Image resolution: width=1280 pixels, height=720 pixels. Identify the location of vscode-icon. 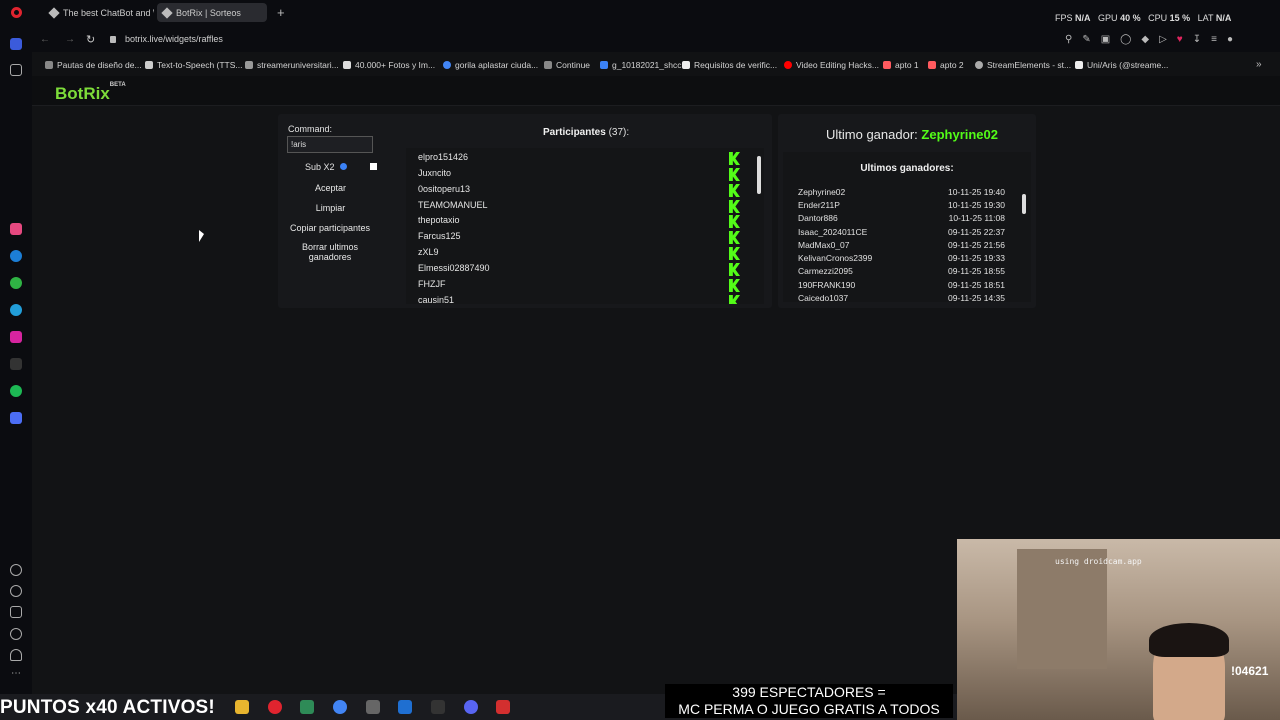
(405, 707).